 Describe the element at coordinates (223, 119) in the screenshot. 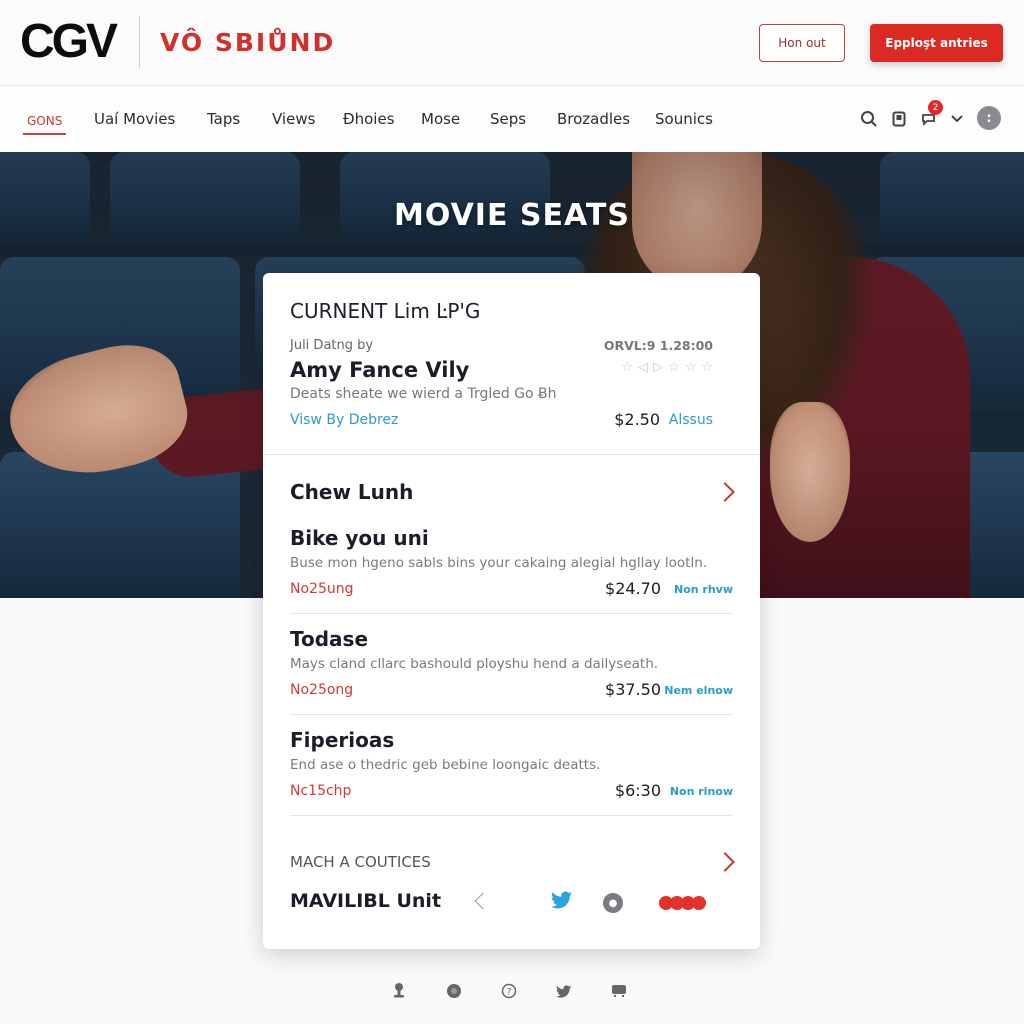

I see `nav-item-taps: Taps` at that location.